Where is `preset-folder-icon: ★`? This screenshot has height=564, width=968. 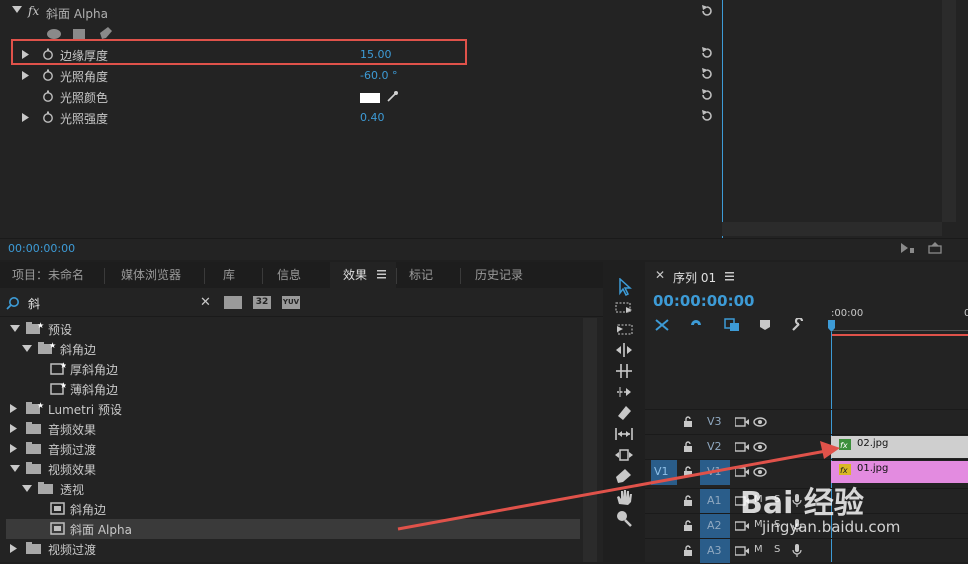
preset-folder-icon: ★ is located at coordinates (47, 347).